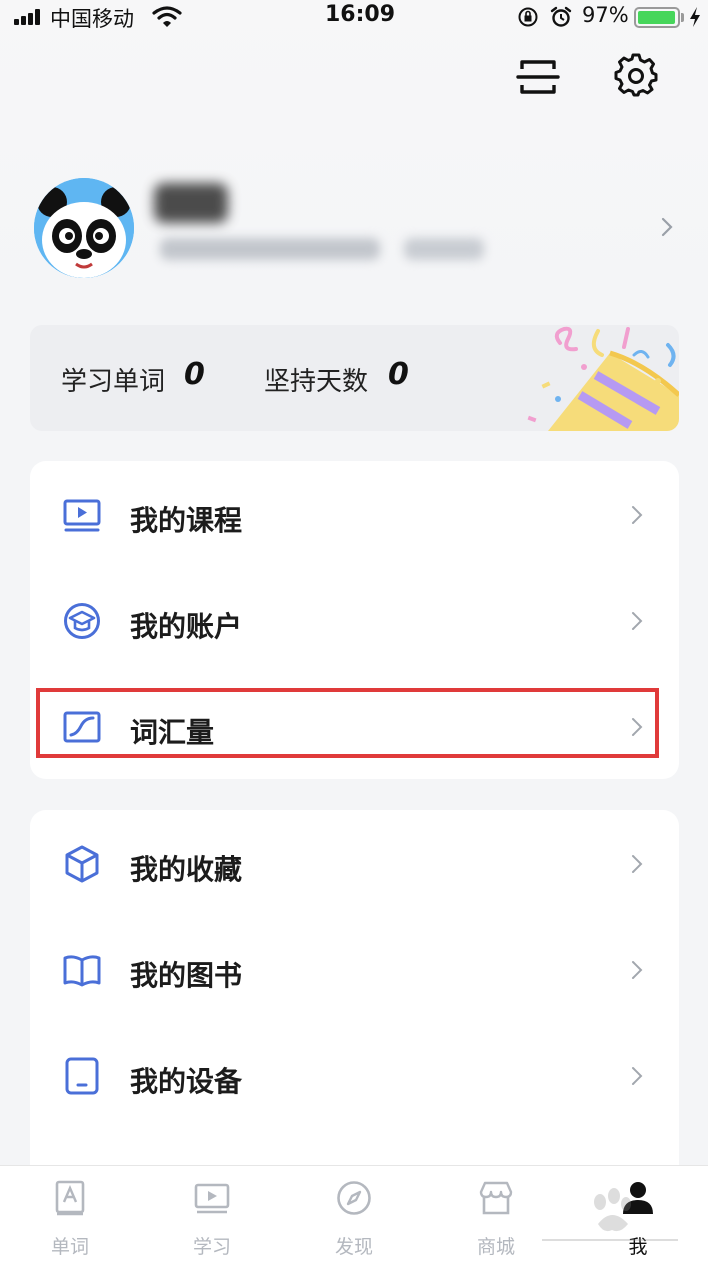  I want to click on graduation-cap-icon, so click(82, 621).